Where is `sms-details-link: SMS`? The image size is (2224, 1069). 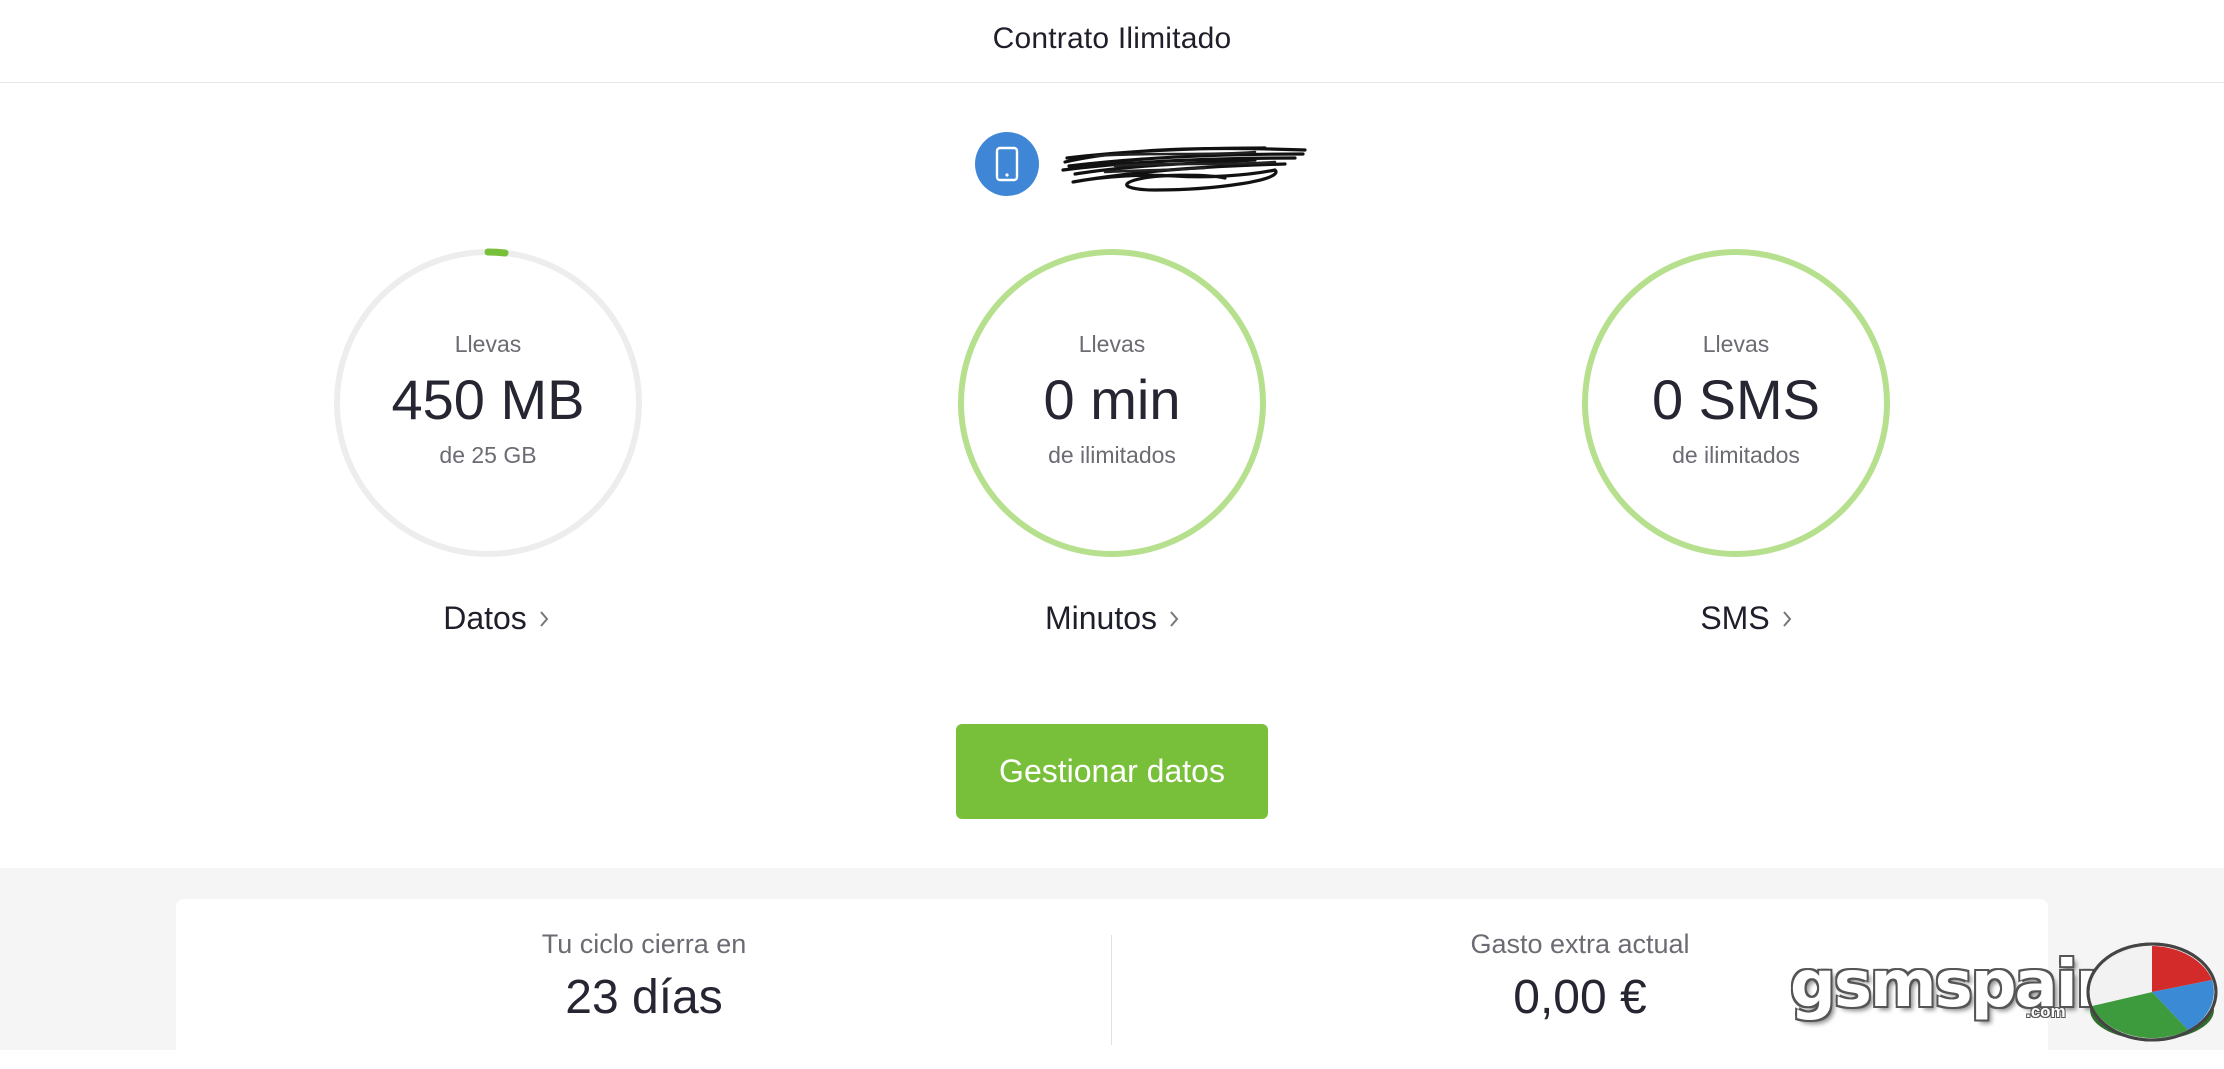
sms-details-link: SMS is located at coordinates (1746, 618).